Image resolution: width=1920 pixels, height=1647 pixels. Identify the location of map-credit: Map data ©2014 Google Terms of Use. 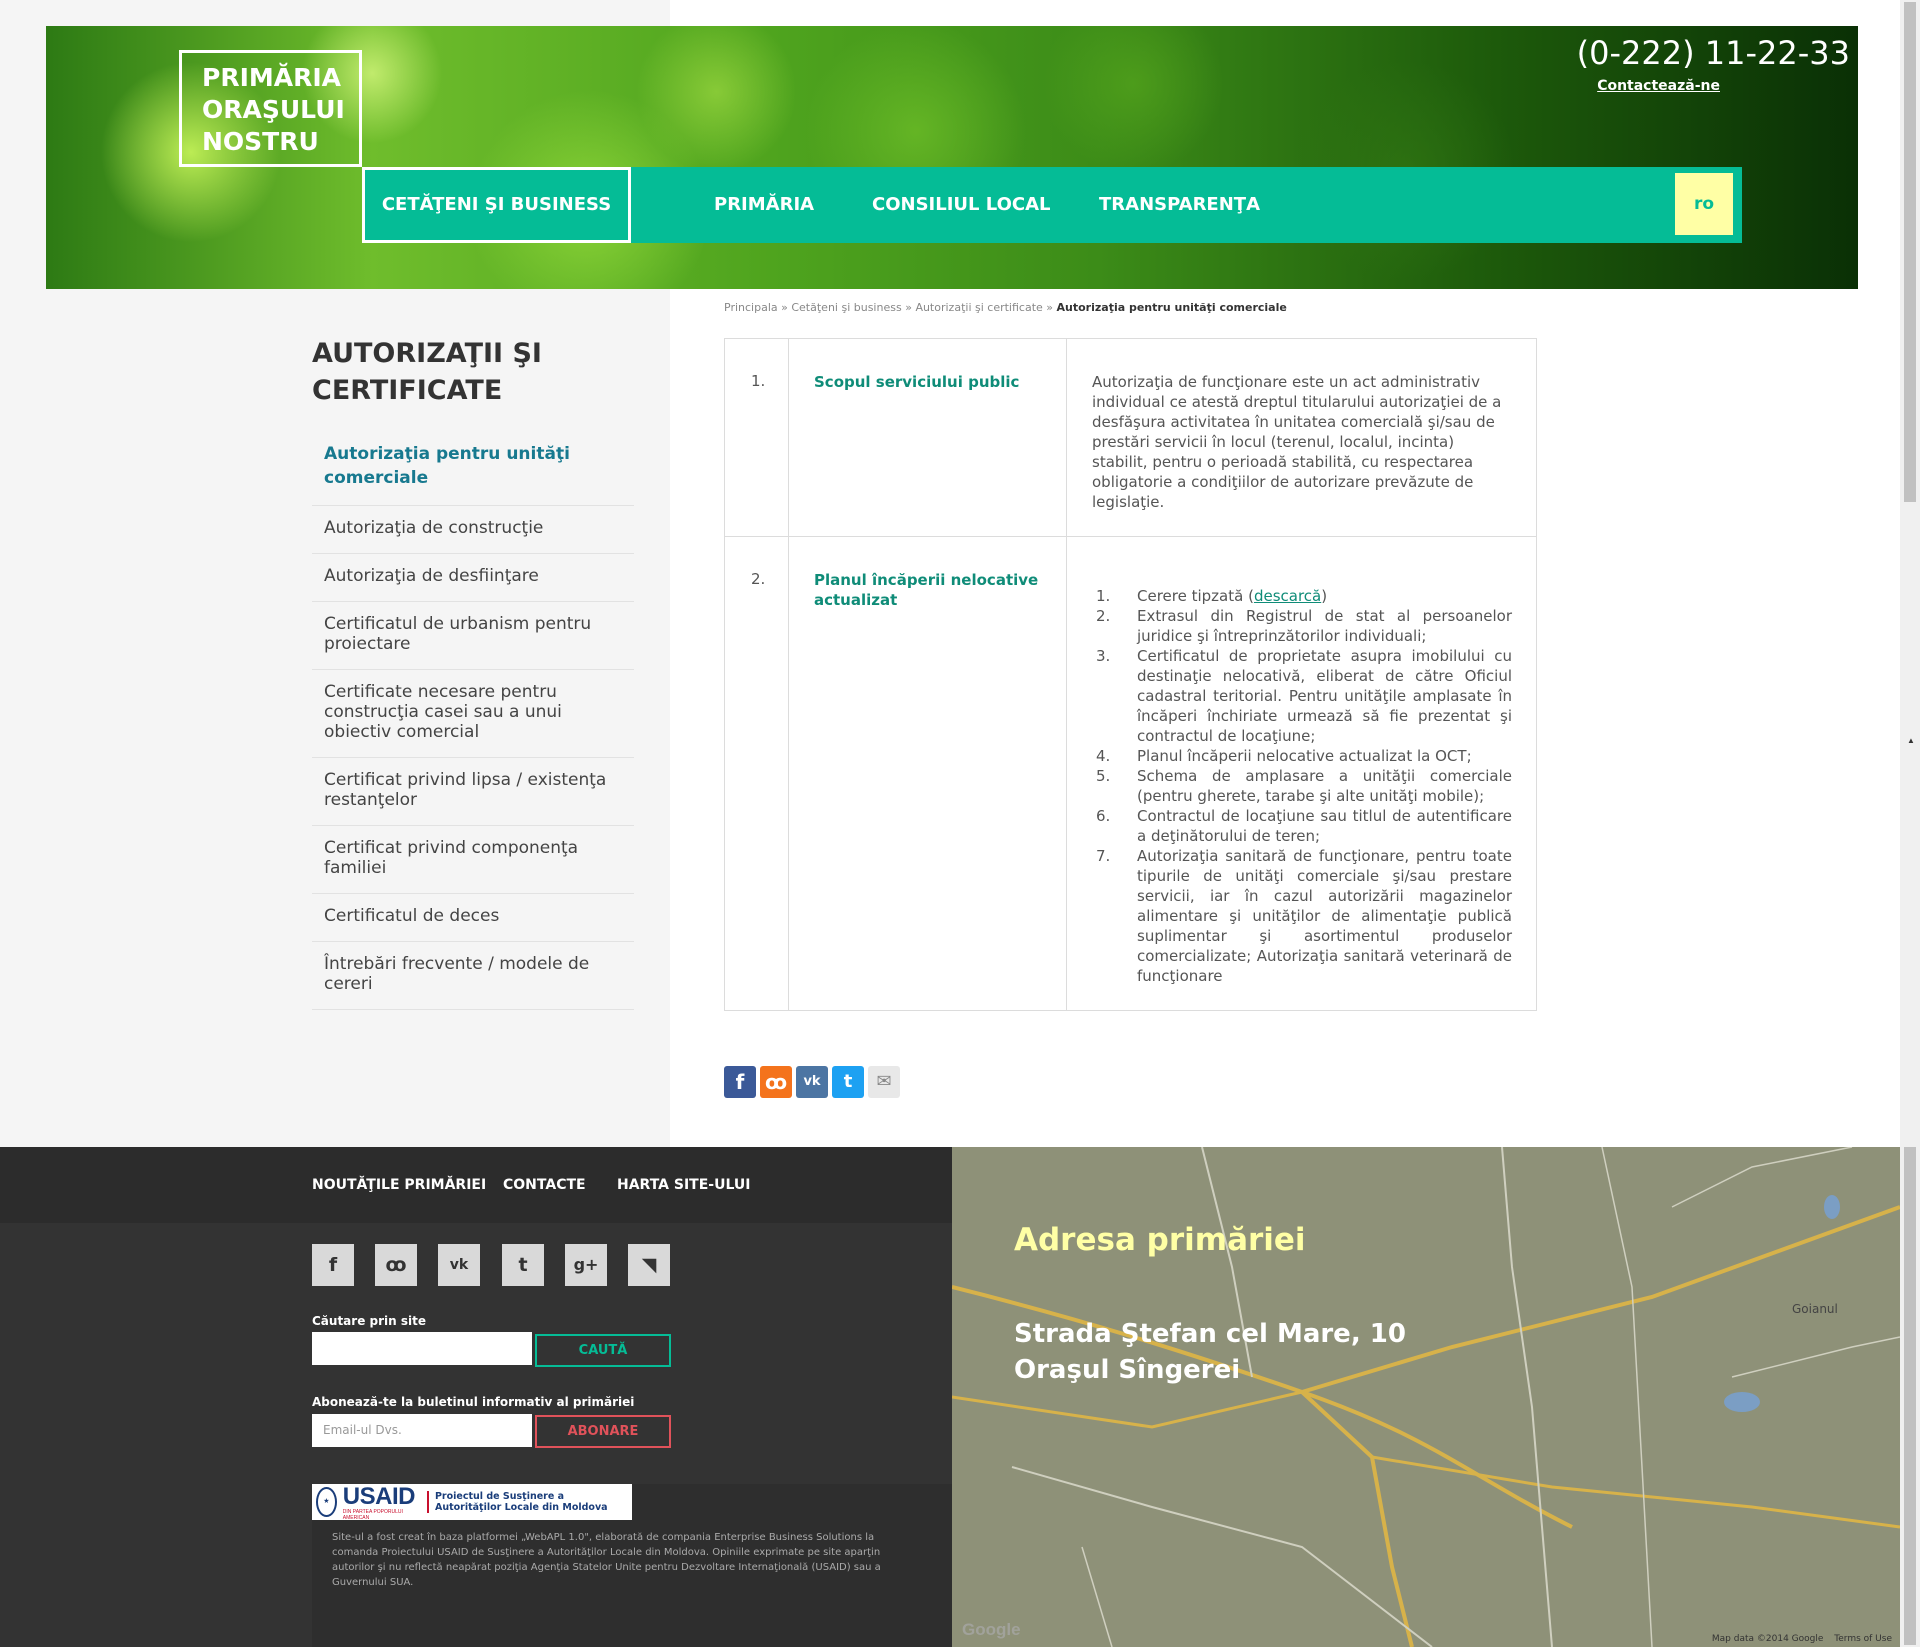
(1802, 1639).